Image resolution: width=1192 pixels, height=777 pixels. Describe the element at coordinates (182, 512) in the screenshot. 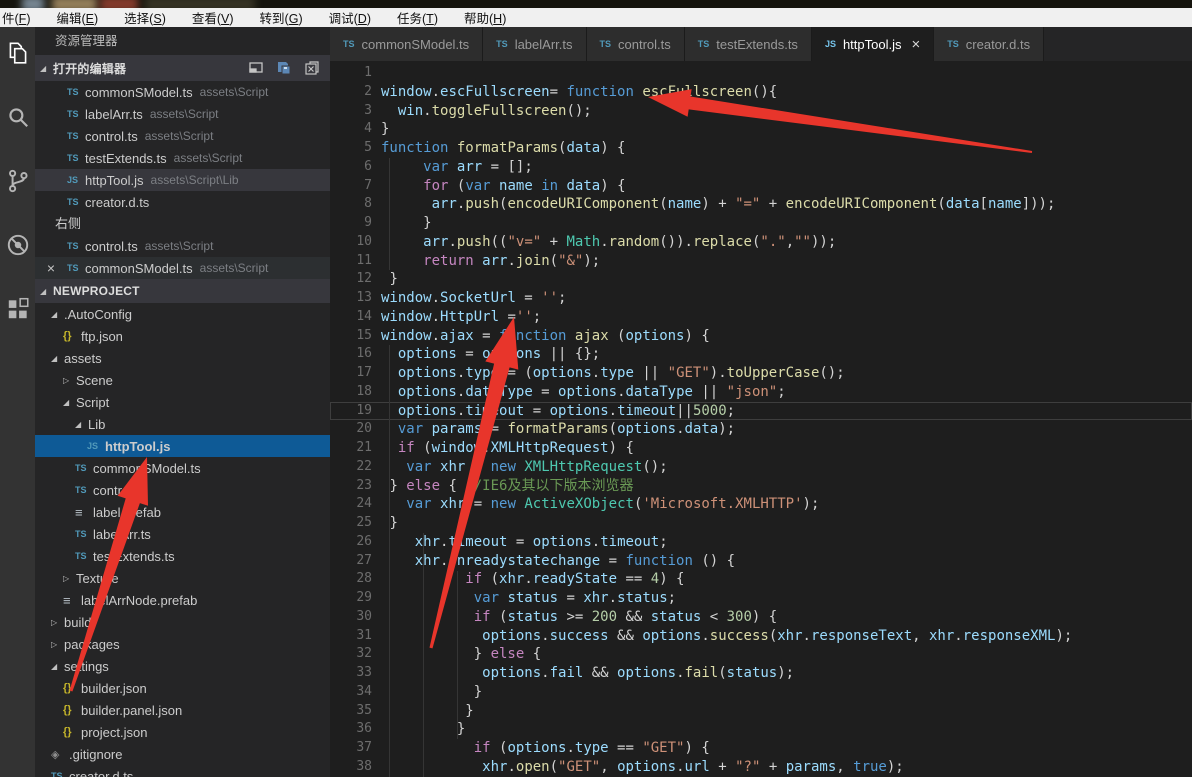

I see `tree-item-label.prefab: ≡ label.prefab` at that location.